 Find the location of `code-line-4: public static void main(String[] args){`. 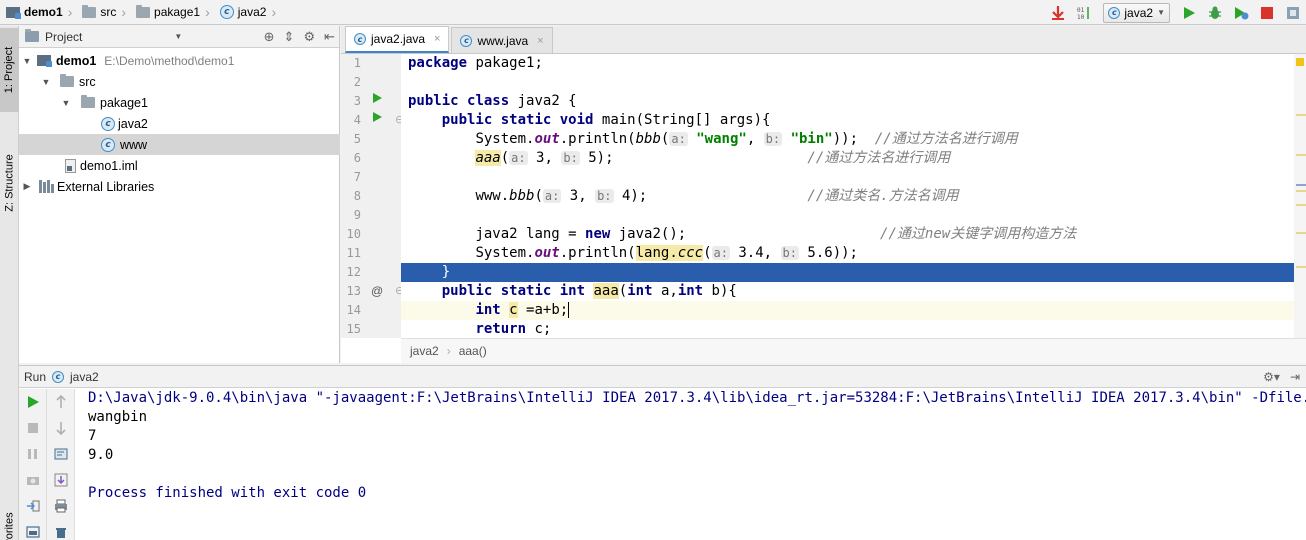

code-line-4: public static void main(String[] args){ is located at coordinates (606, 120).